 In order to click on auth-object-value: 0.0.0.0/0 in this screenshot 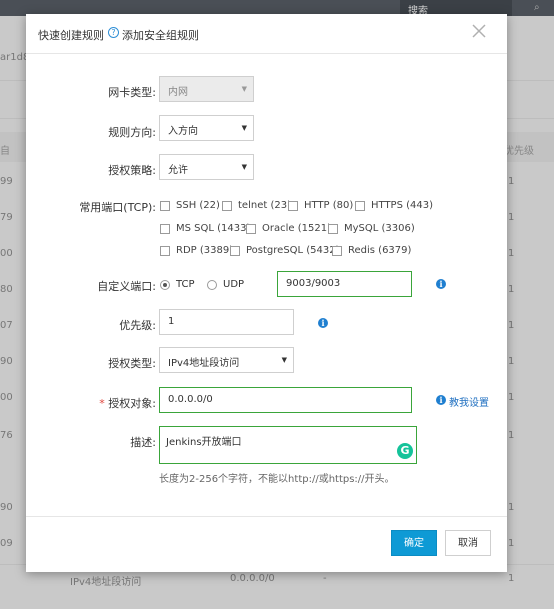, I will do `click(190, 399)`.